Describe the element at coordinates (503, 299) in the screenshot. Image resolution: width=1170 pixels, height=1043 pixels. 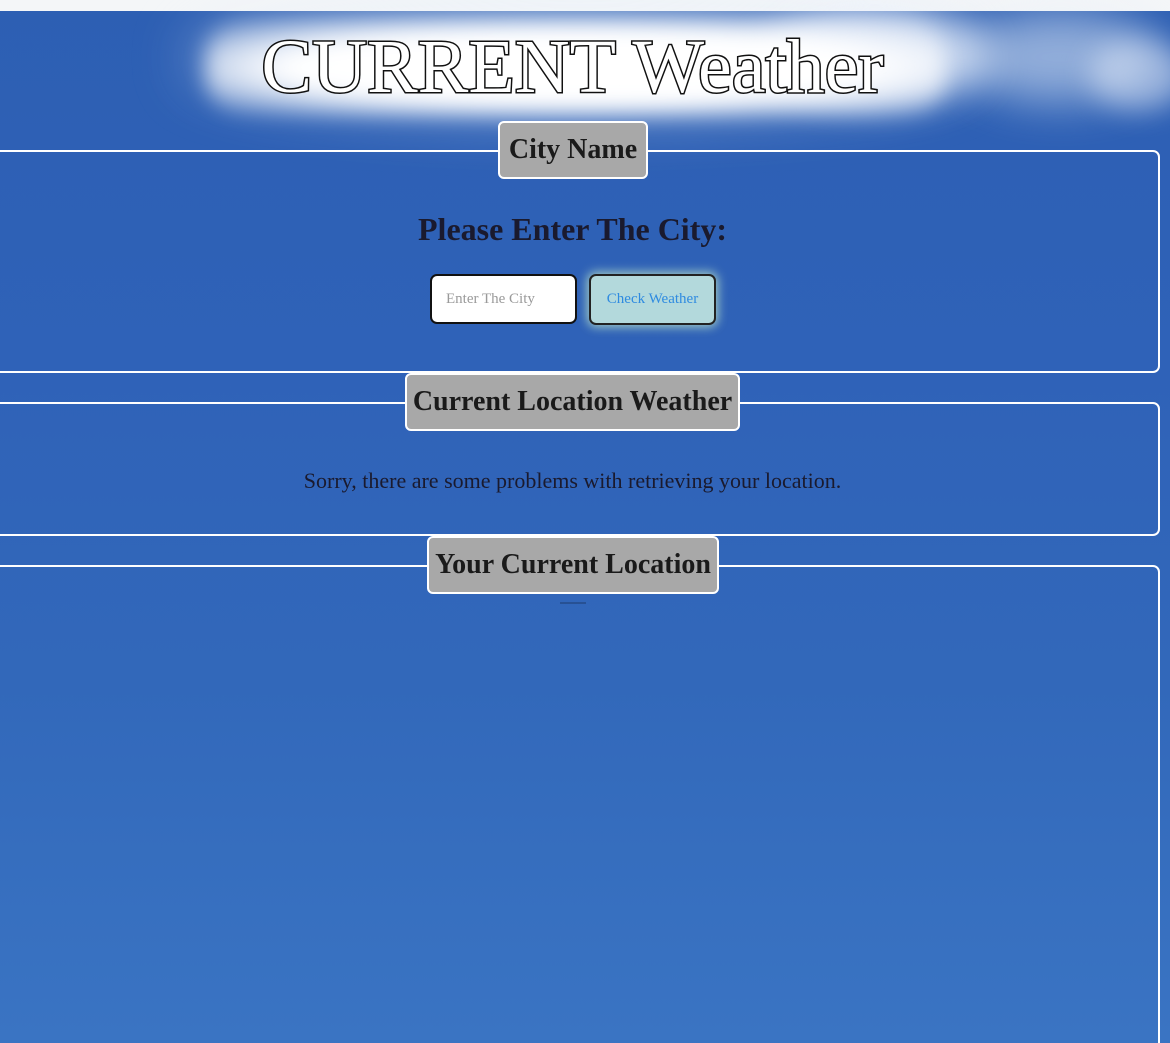
I see `city-input` at that location.